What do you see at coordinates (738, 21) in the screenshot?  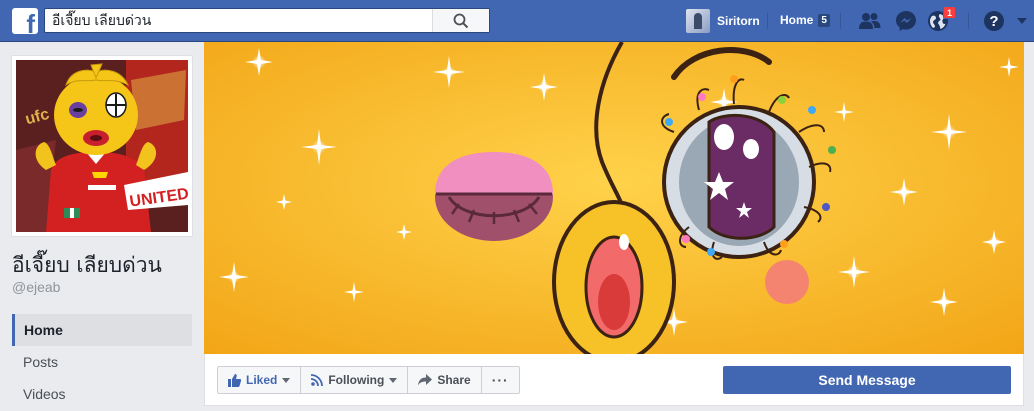 I see `profile-name: Siritorn` at bounding box center [738, 21].